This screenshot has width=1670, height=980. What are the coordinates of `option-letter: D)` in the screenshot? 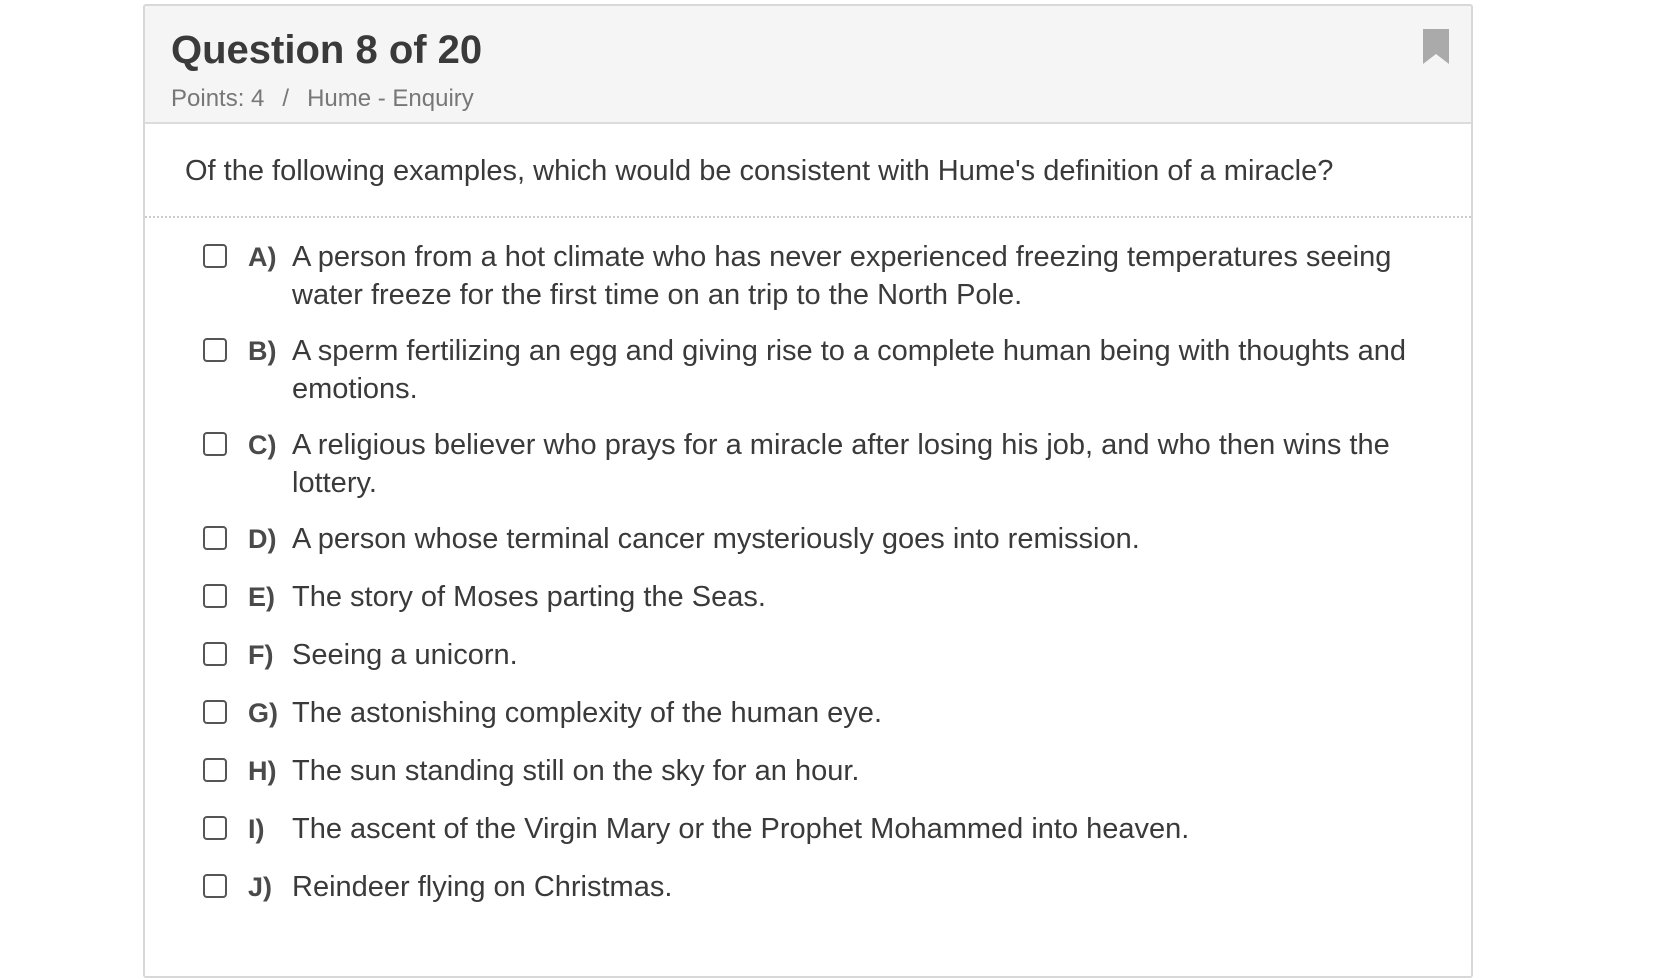 It's located at (262, 539).